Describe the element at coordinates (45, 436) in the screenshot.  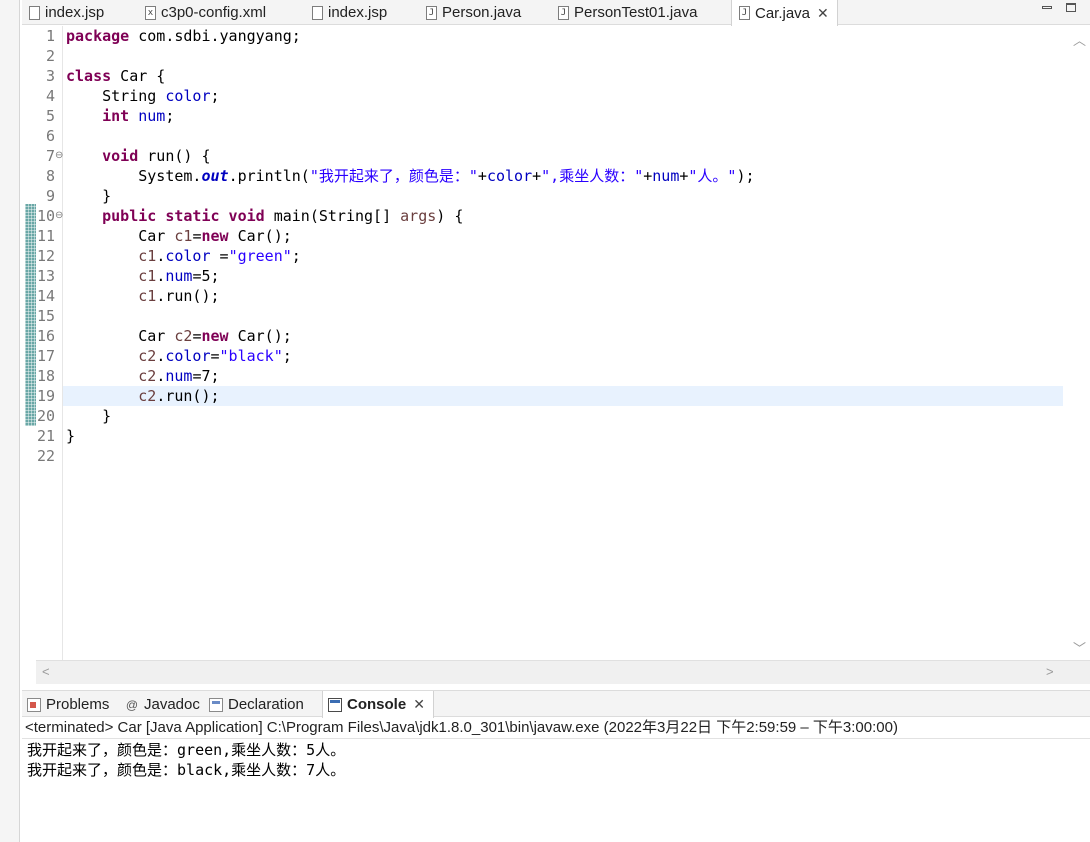
I see `line-number: 21` at that location.